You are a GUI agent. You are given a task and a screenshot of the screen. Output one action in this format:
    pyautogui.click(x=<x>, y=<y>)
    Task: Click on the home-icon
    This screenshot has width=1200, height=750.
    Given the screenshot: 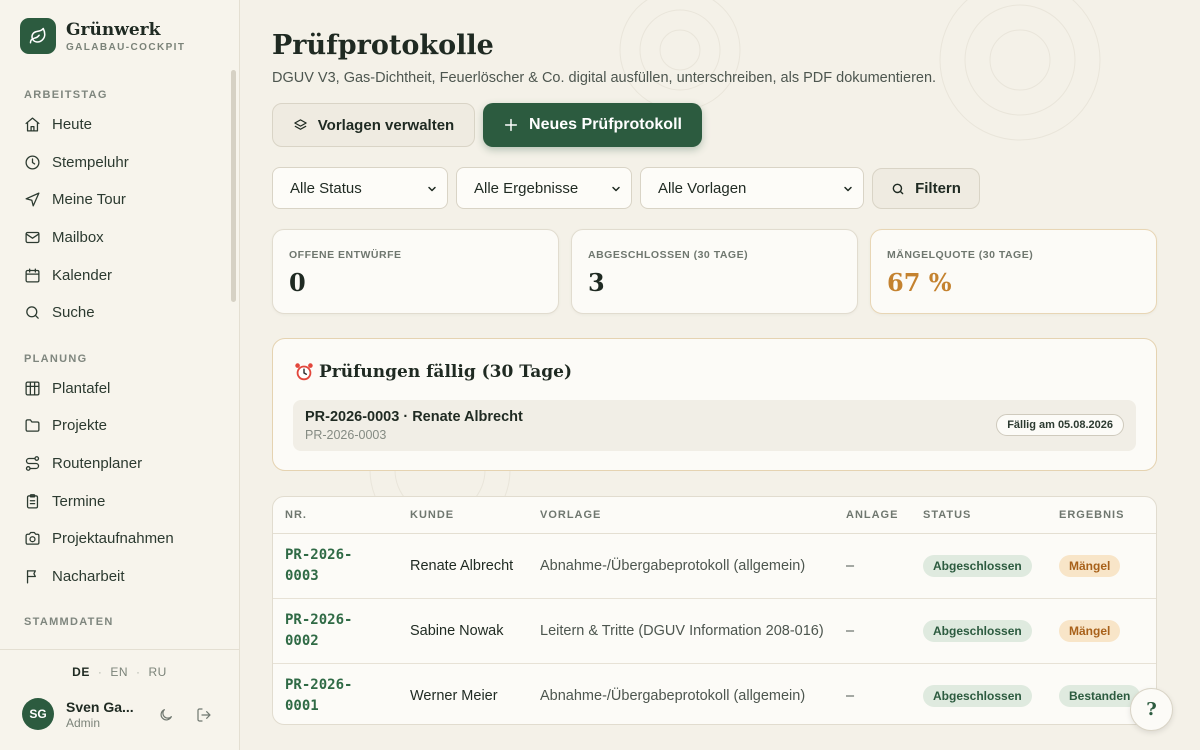 What is the action you would take?
    pyautogui.click(x=32, y=124)
    